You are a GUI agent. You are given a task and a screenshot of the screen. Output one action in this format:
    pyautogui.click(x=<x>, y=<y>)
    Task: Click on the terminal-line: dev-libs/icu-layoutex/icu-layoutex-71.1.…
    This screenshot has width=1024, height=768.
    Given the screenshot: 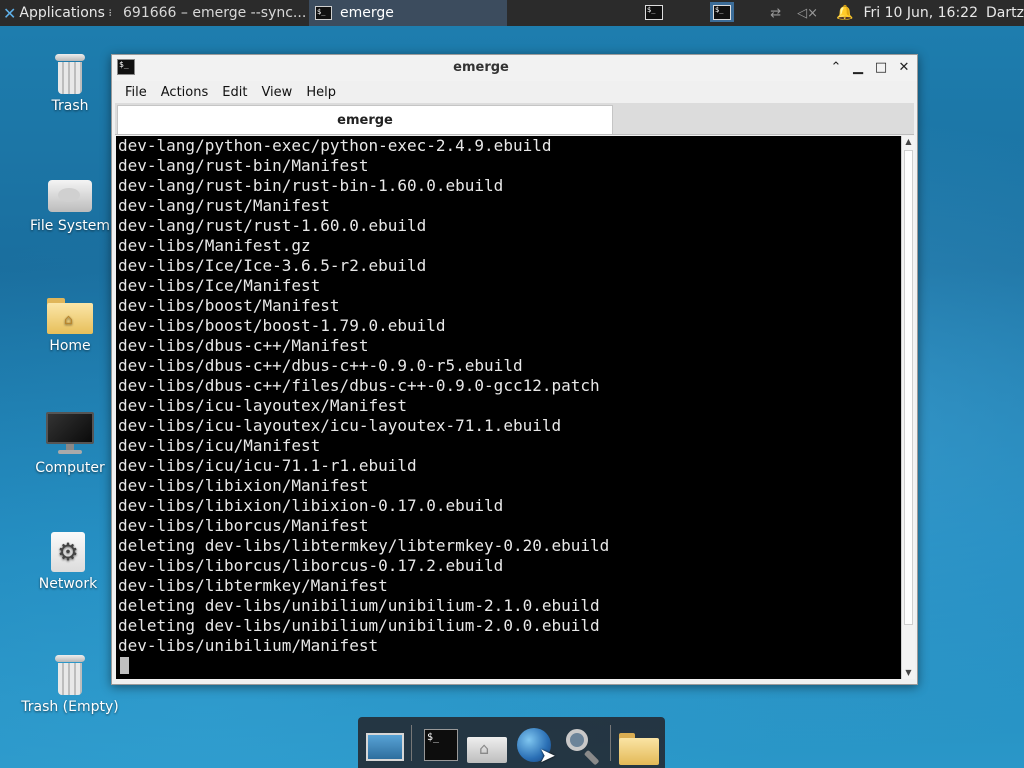 What is the action you would take?
    pyautogui.click(x=340, y=425)
    